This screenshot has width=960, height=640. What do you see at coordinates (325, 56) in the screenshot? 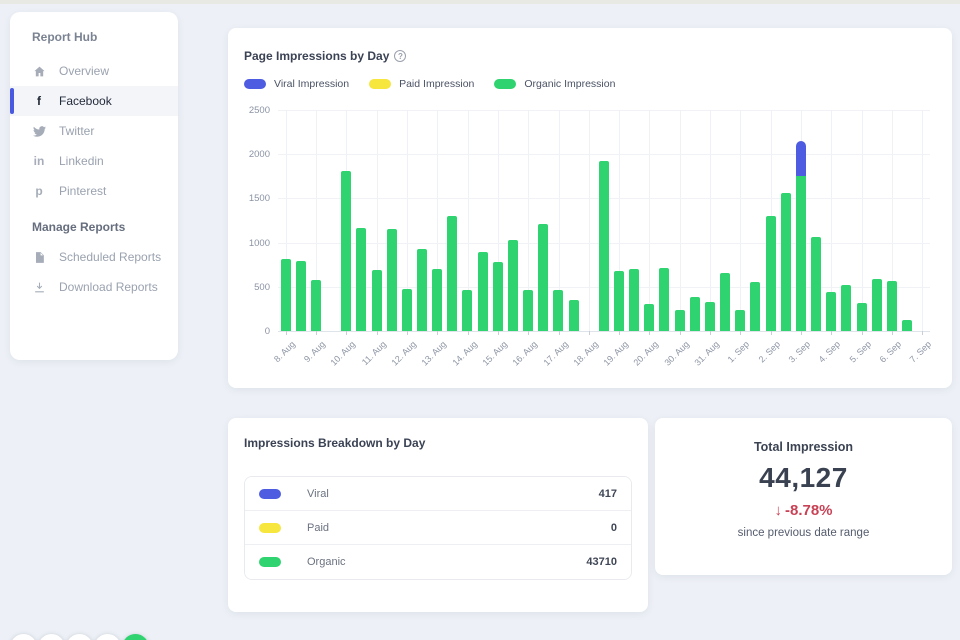
I see `chart-header: Page Impressions by Day ?` at bounding box center [325, 56].